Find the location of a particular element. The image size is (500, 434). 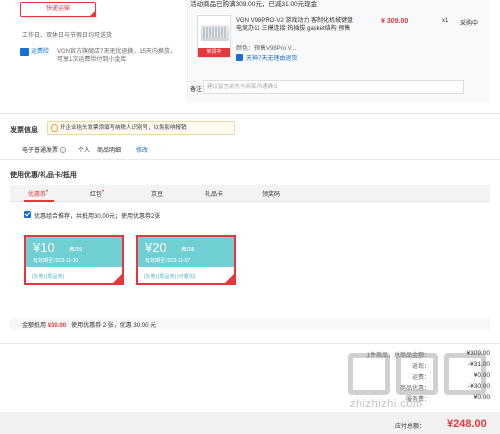

pay-amount: ¥248.00 is located at coordinates (467, 424).